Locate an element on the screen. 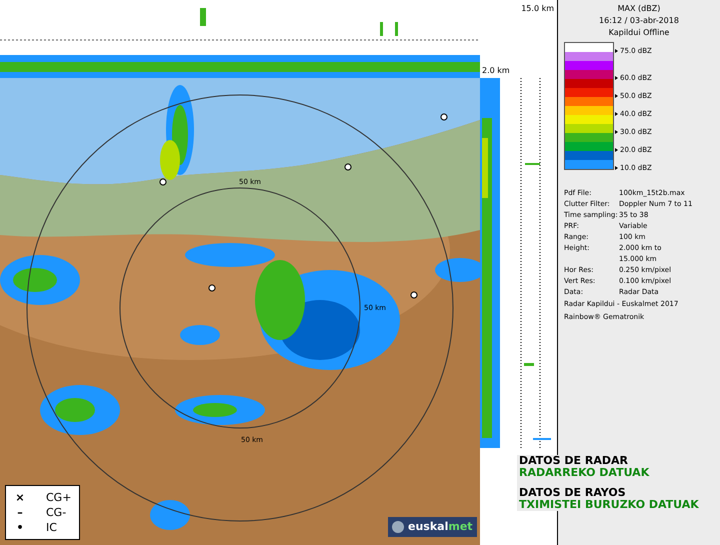 This screenshot has height=545, width=720. lightning-symbol: – is located at coordinates (20, 512).